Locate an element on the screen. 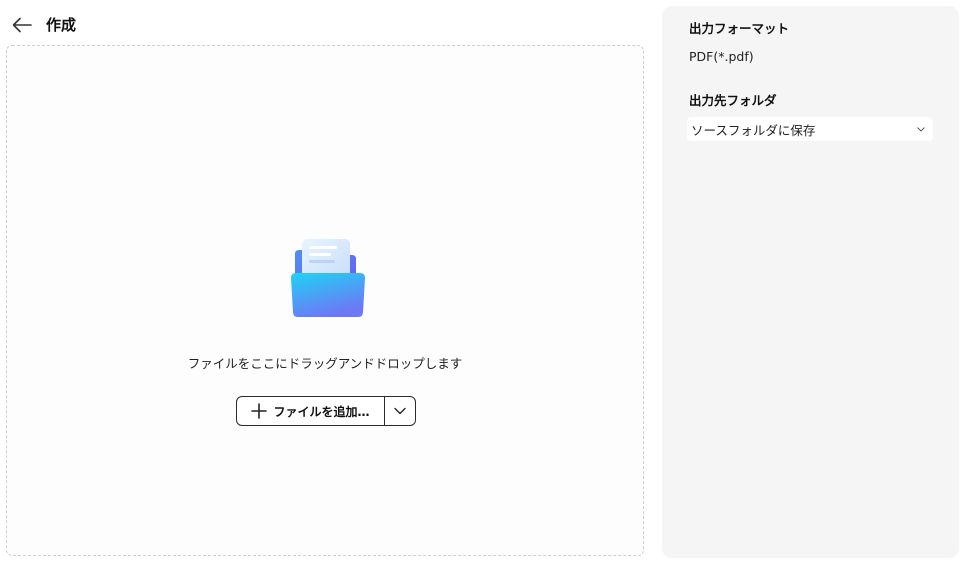 The width and height of the screenshot is (965, 568). header: 作成 is located at coordinates (325, 23).